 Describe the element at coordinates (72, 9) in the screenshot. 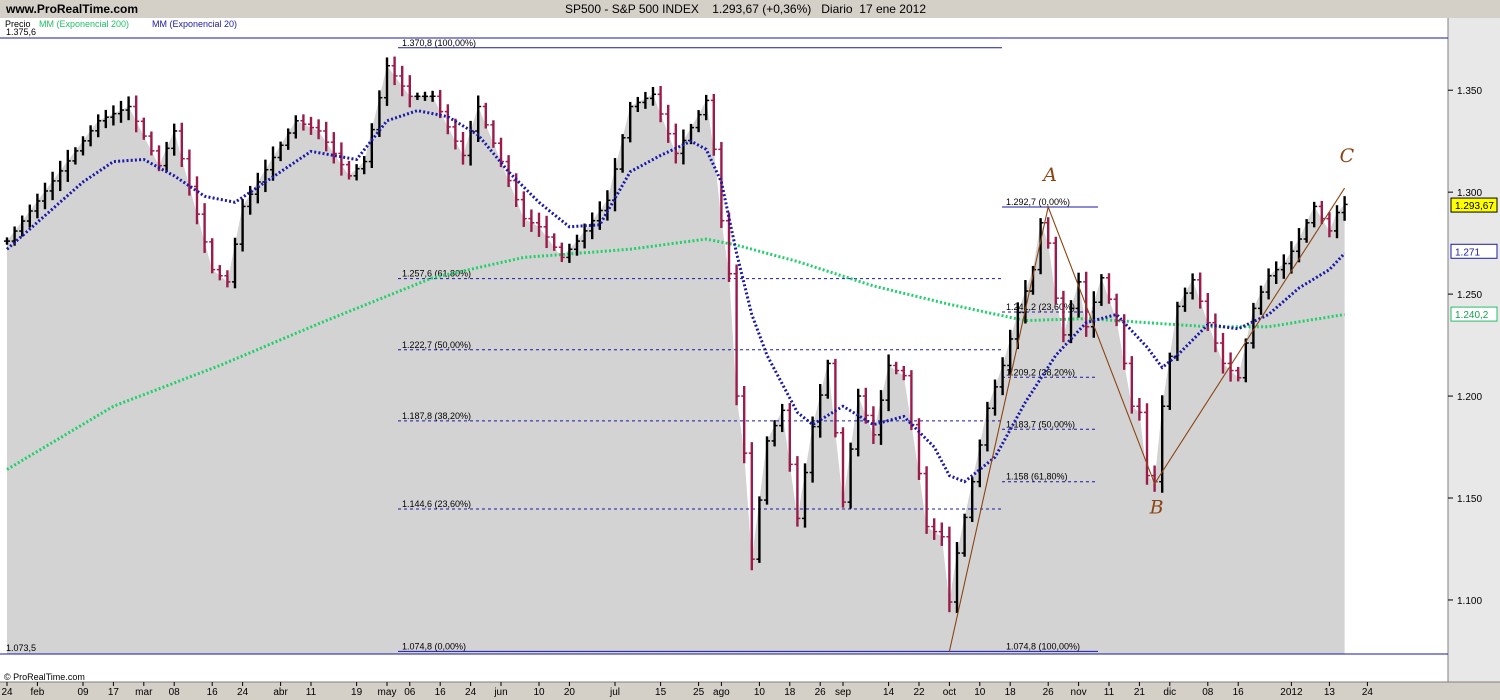

I see `site-name: www.ProRealTime.com` at that location.